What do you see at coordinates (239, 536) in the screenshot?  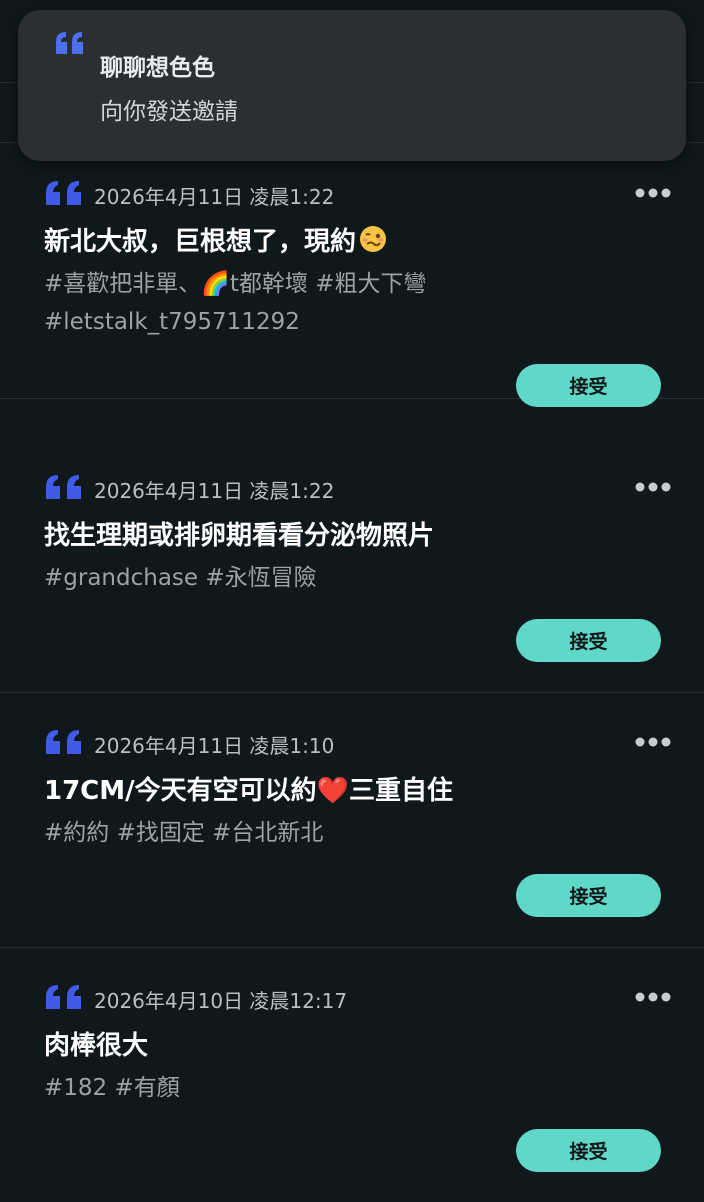 I see `card-title: 找生理期或排卵期看看分泌物照片` at bounding box center [239, 536].